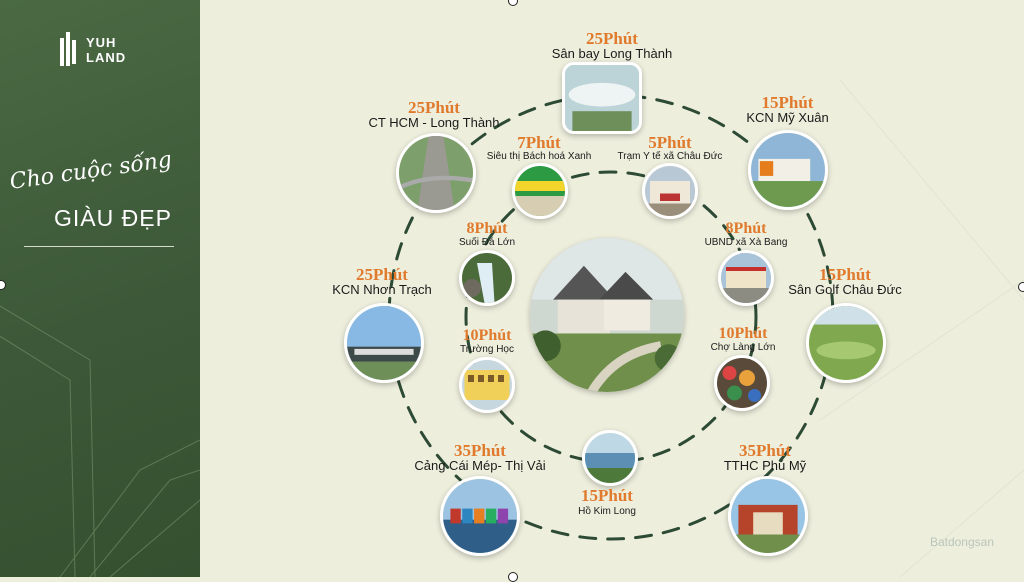 The image size is (1024, 582). I want to click on cang-cai-mep-image, so click(480, 516).